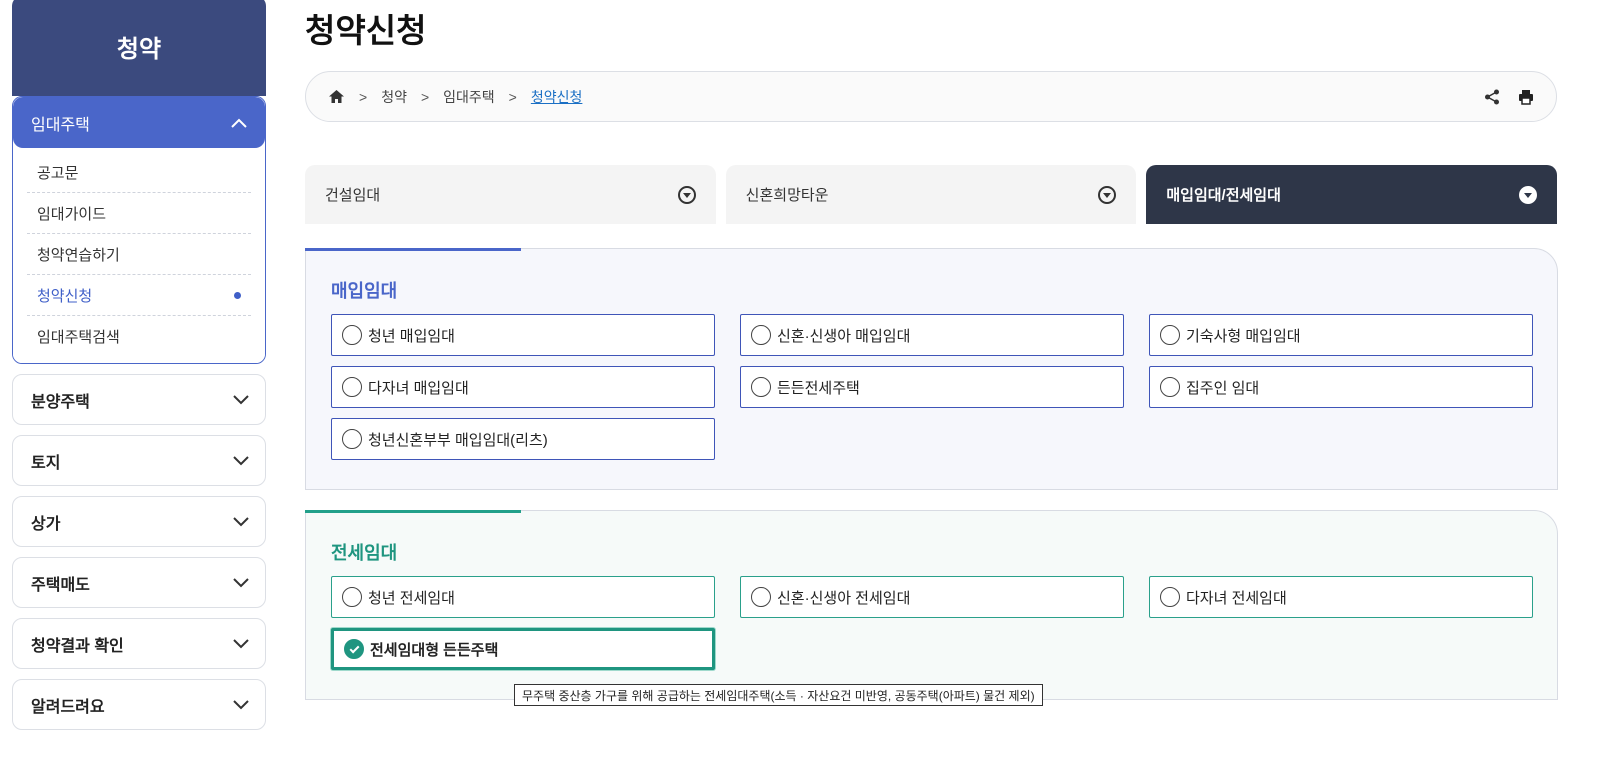  What do you see at coordinates (1352, 194) in the screenshot?
I see `tab-purchase-jeonse-rental: 매입임대/전세임대` at bounding box center [1352, 194].